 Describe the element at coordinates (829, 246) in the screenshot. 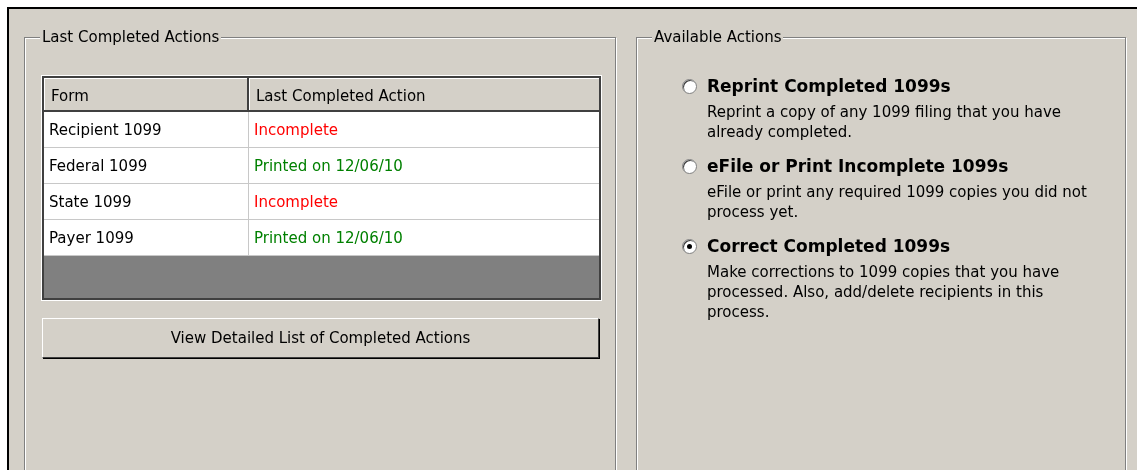

I see `option-label: Correct Completed 1099s` at that location.